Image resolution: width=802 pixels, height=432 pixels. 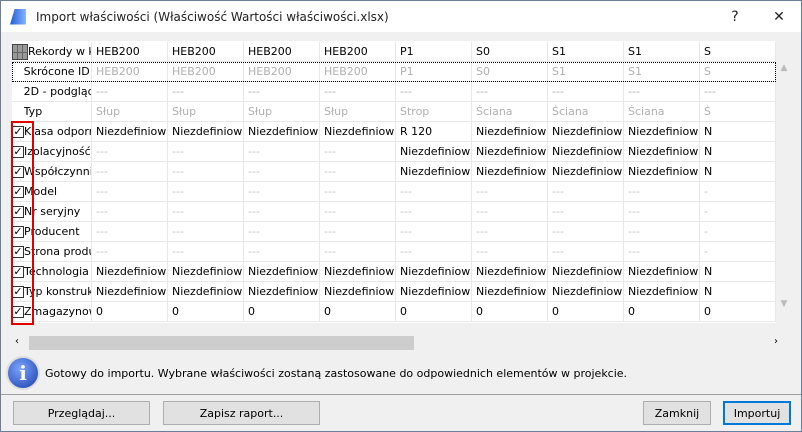 I want to click on horizontal-scroll-thumb, so click(x=221, y=343).